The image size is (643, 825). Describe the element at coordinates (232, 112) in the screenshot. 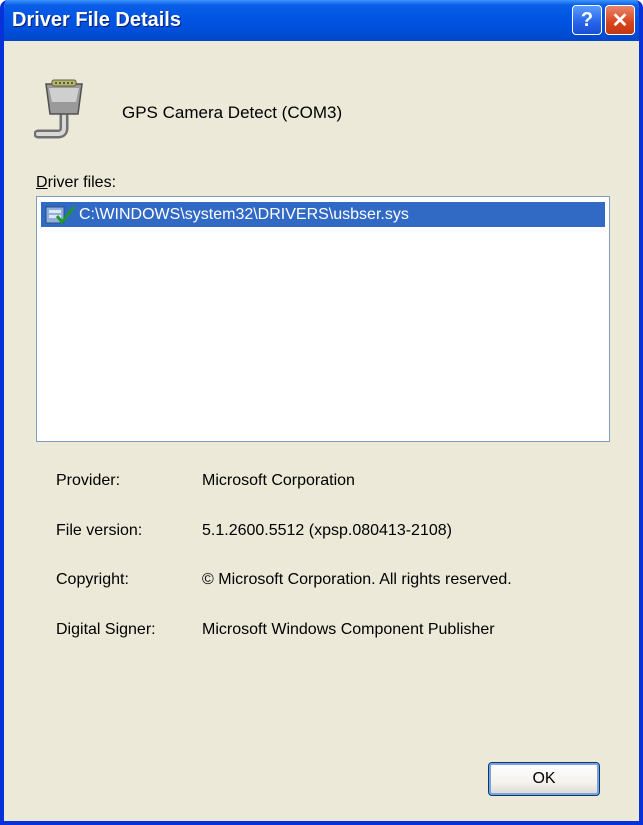

I see `device-name: GPS Camera Detect (COM3)` at that location.